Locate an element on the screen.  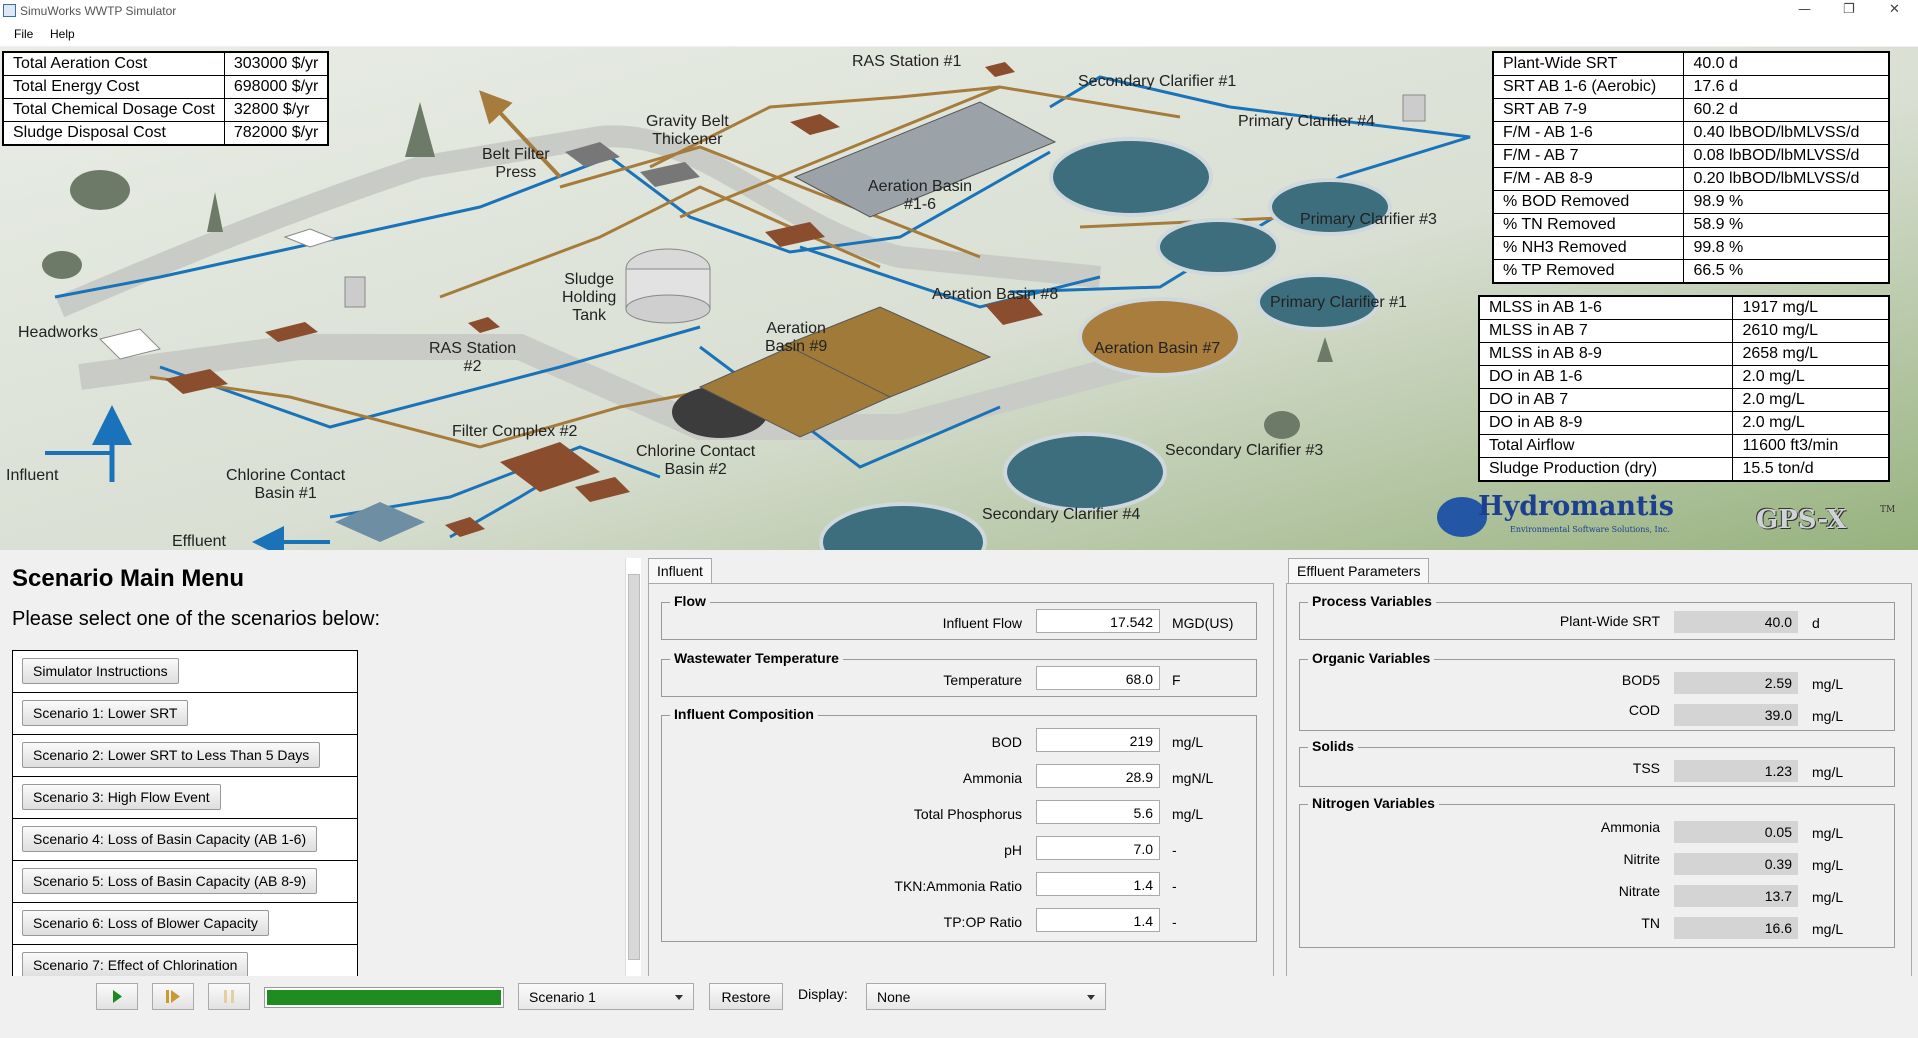
restore-button: Restore is located at coordinates (746, 996).